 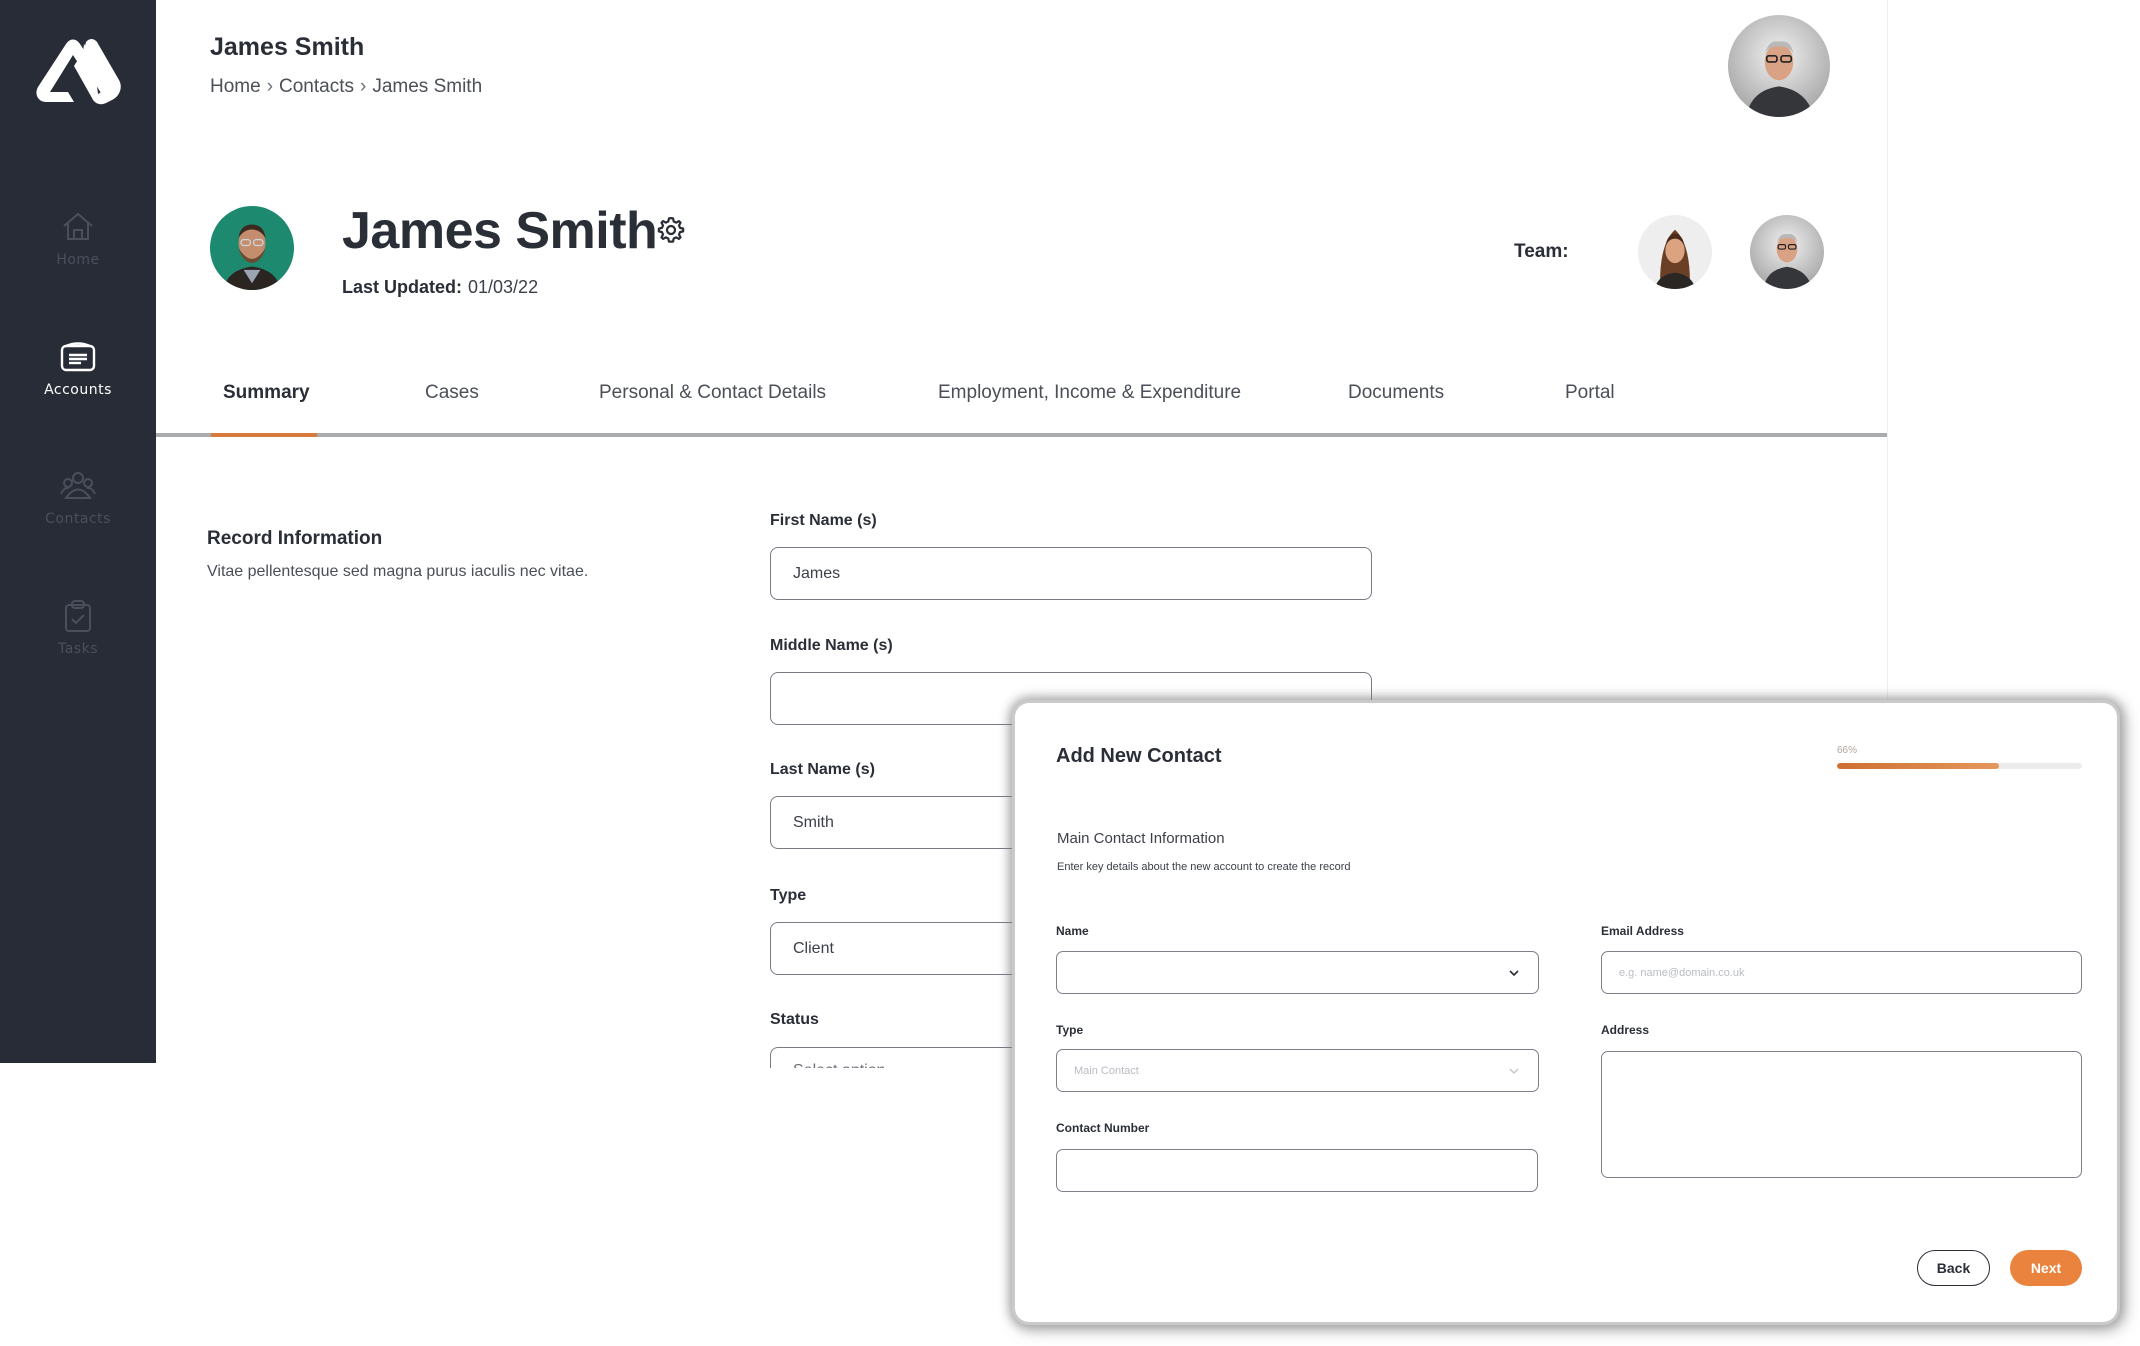 I want to click on address-textarea, so click(x=1841, y=1114).